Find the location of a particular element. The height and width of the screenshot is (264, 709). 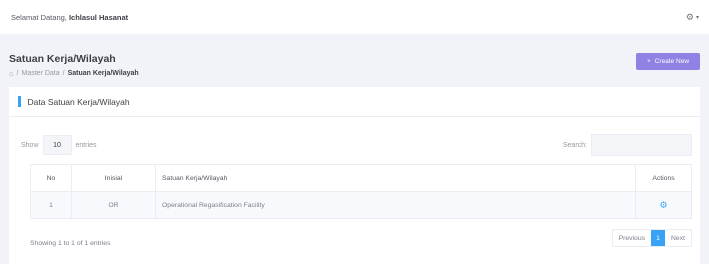

page-button-1: 1 is located at coordinates (658, 238).